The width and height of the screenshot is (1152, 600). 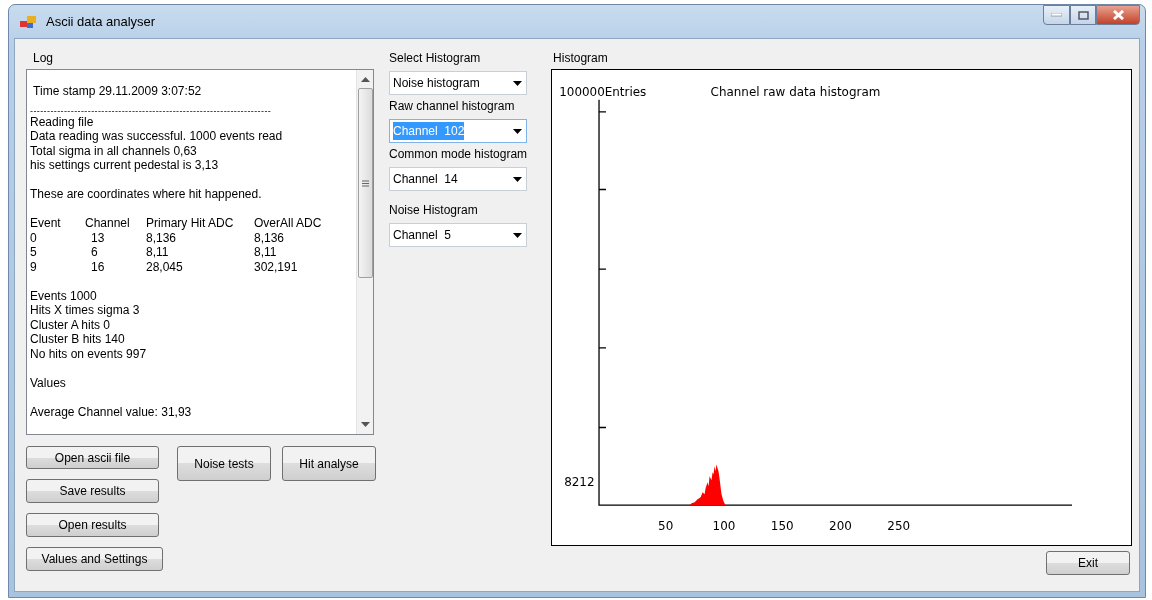 I want to click on field-label: Select Histogram, so click(x=435, y=58).